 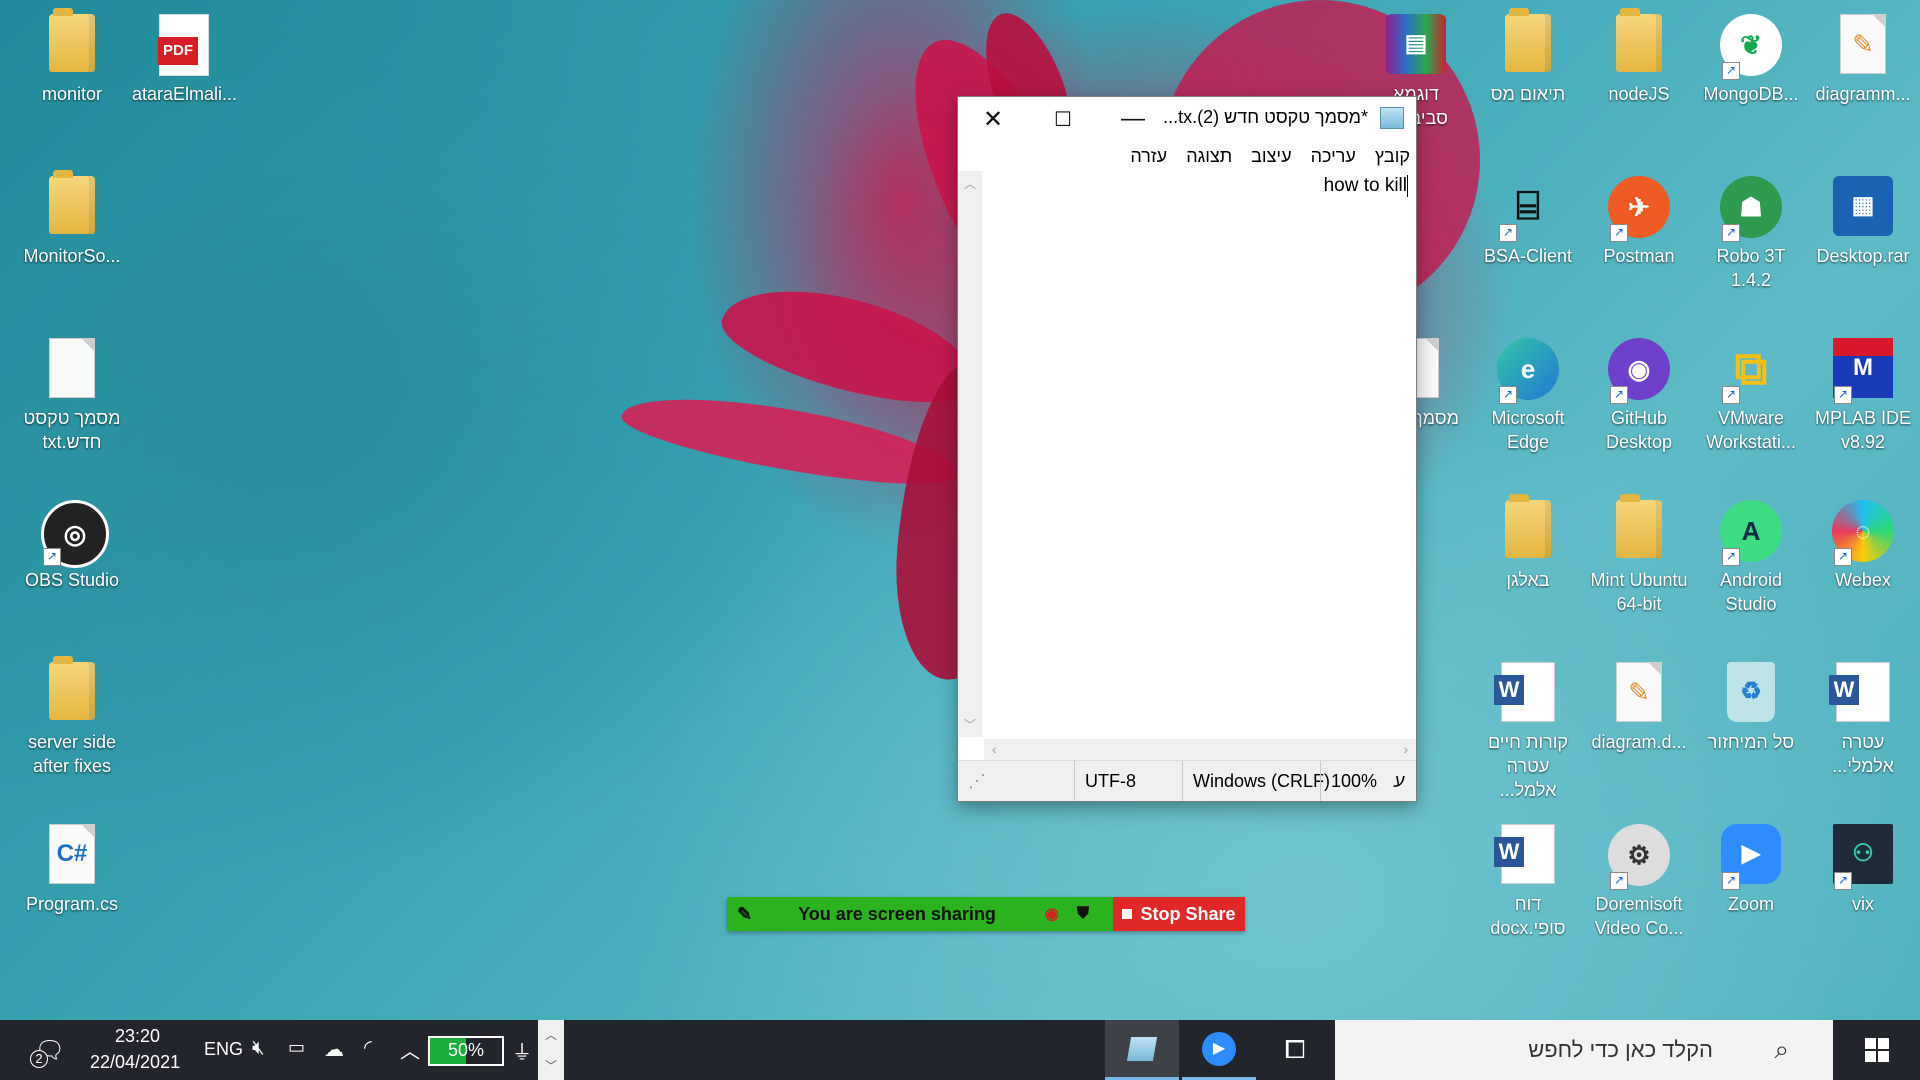 I want to click on wifi-icon: ◜, so click(x=368, y=1047).